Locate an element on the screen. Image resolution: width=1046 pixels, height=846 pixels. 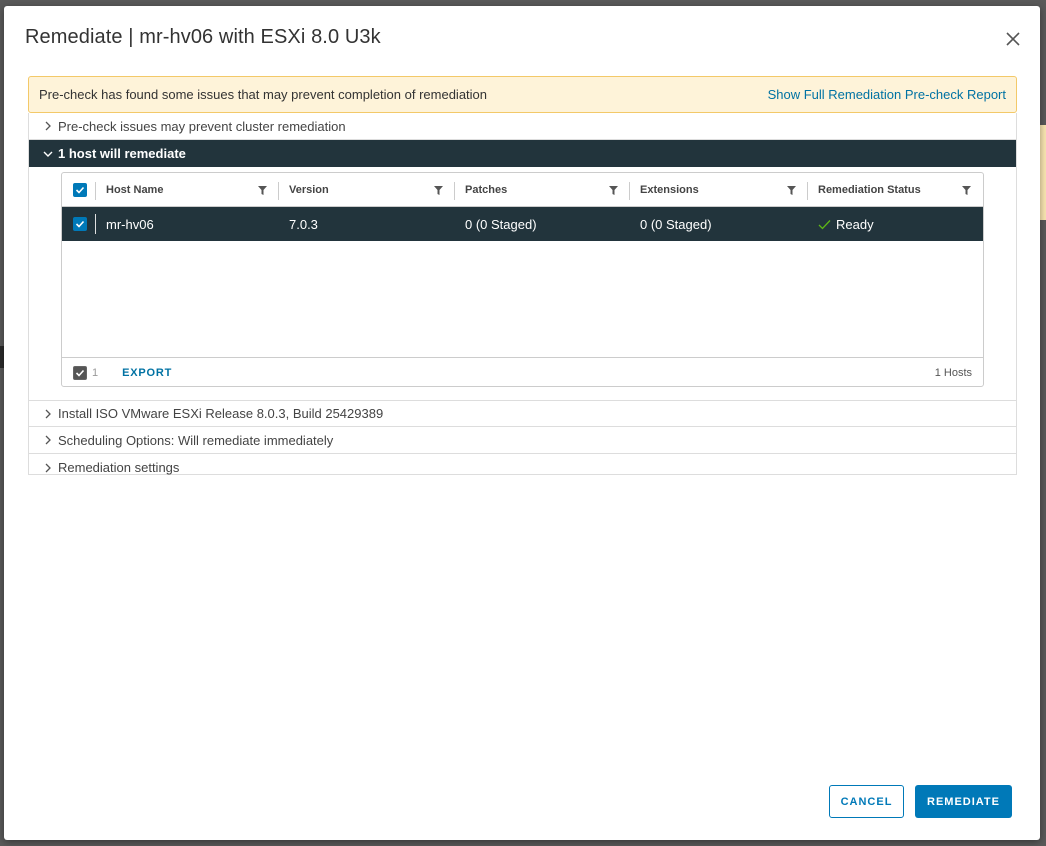
cell-patches: 0 (0 Staged) is located at coordinates (501, 224).